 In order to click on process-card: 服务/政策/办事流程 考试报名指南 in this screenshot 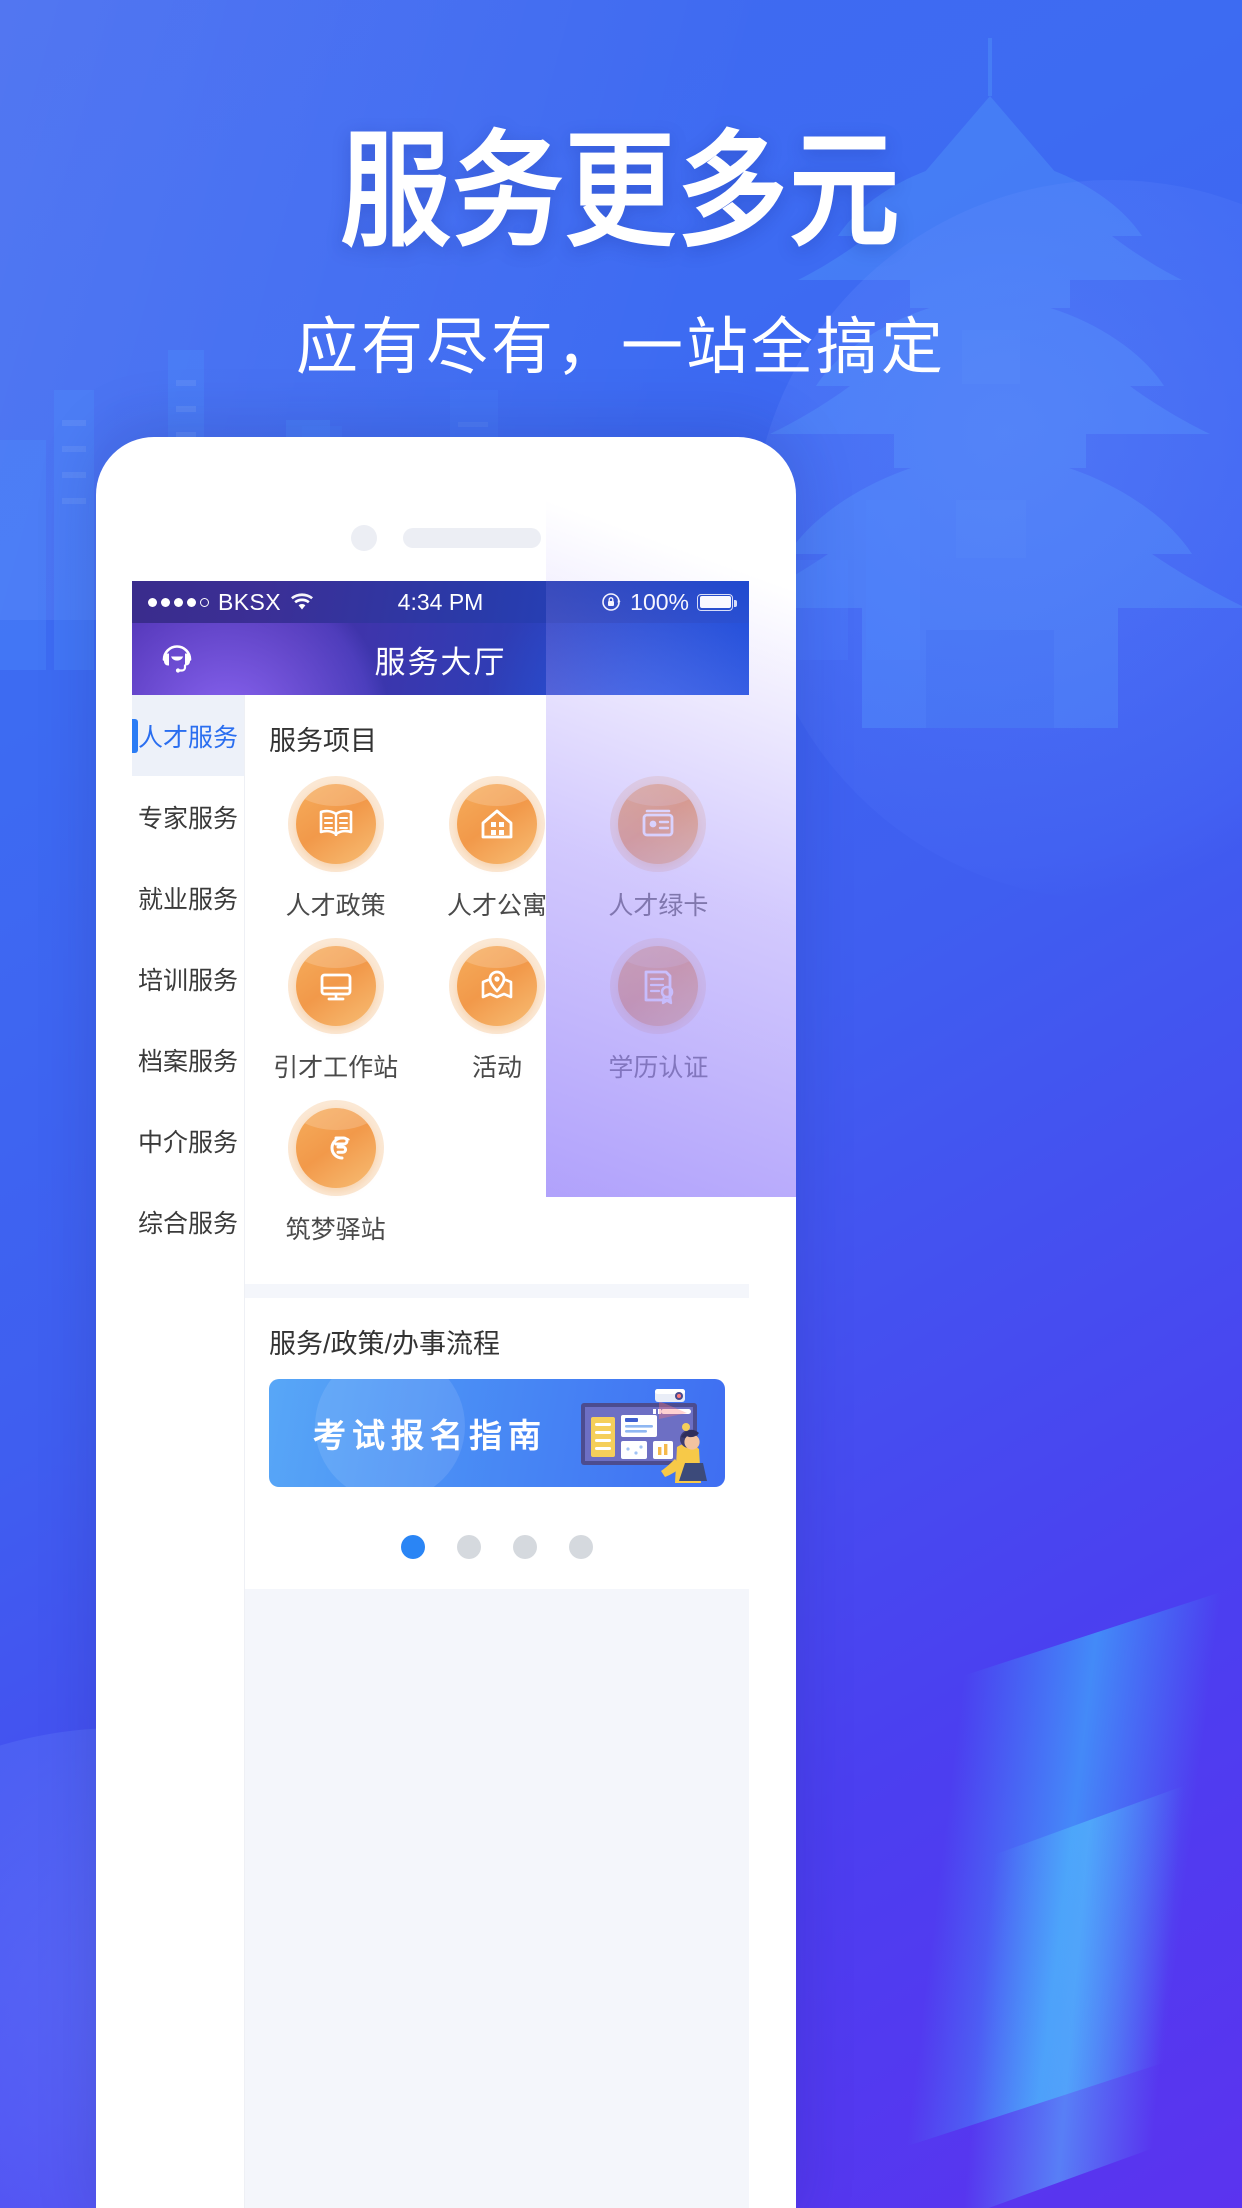, I will do `click(497, 1443)`.